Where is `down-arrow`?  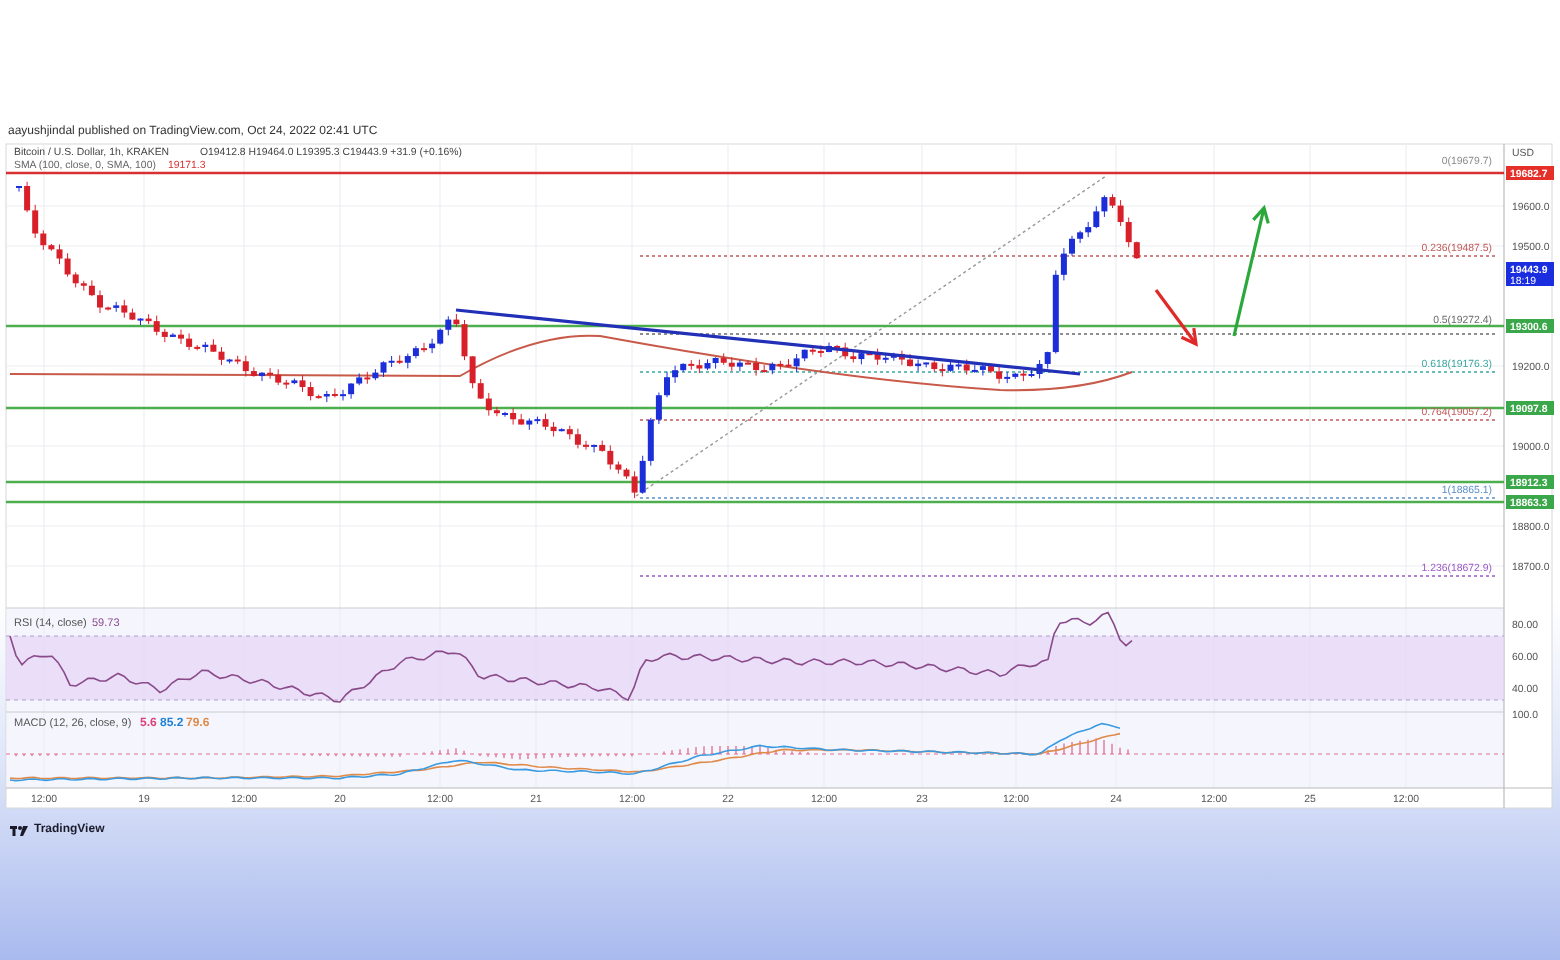 down-arrow is located at coordinates (1176, 318).